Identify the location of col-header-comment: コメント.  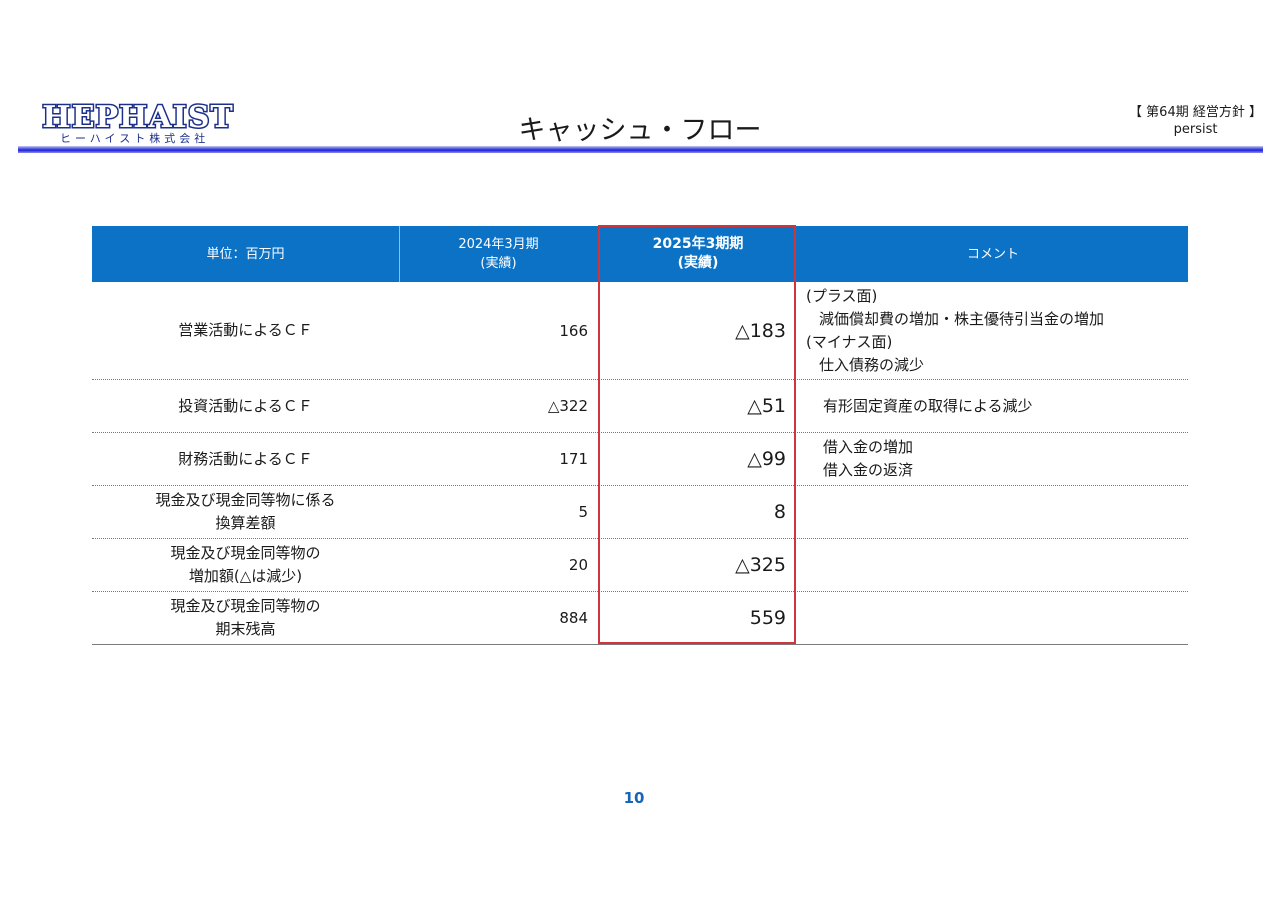
(992, 254).